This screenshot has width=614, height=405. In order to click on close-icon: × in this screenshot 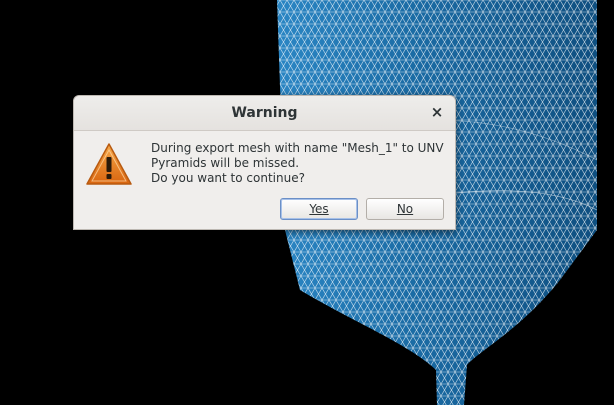, I will do `click(437, 112)`.